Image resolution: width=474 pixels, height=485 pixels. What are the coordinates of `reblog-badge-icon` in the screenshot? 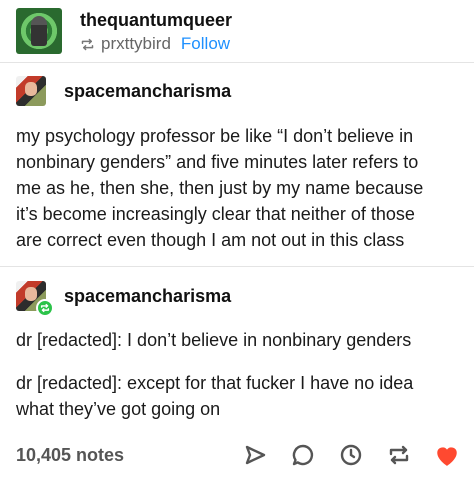 It's located at (45, 308).